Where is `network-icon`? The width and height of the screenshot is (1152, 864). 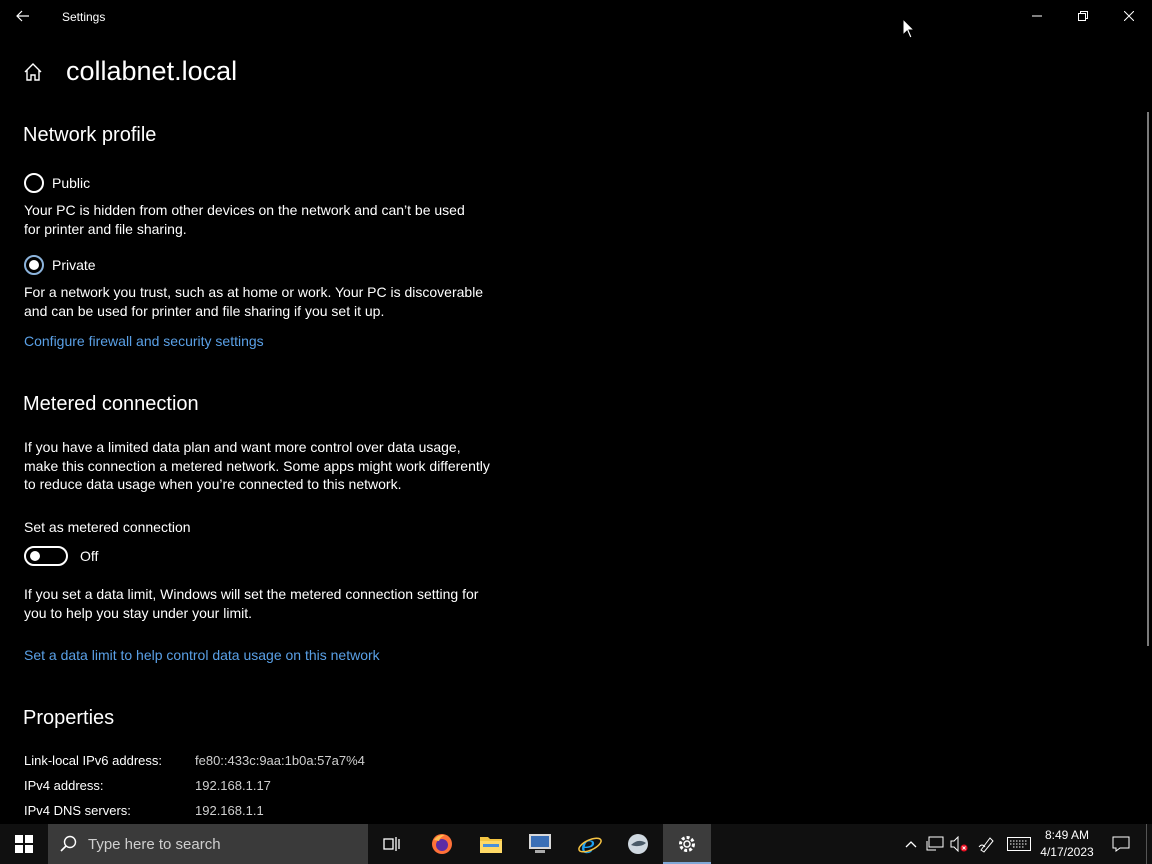
network-icon is located at coordinates (935, 843).